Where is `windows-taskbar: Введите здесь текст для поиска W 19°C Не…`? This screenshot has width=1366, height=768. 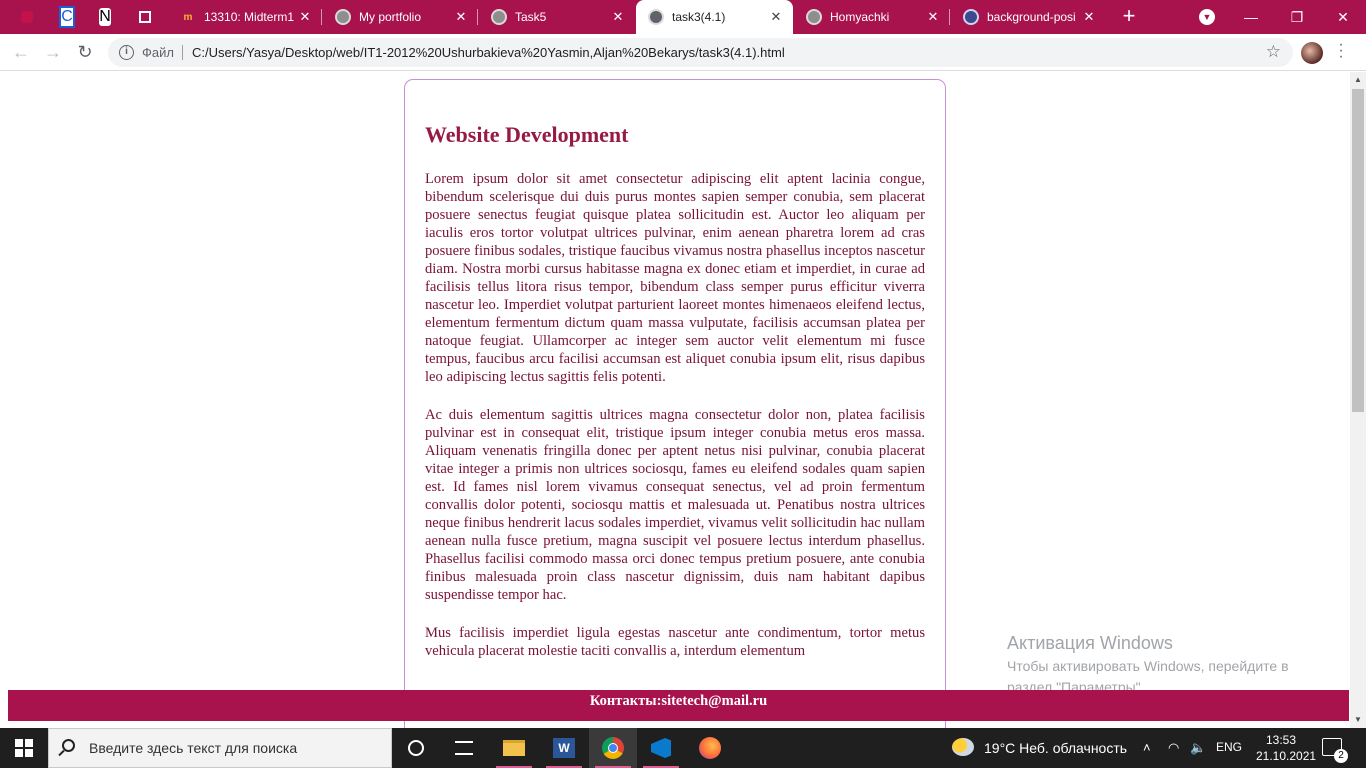 windows-taskbar: Введите здесь текст для поиска W 19°C Не… is located at coordinates (683, 748).